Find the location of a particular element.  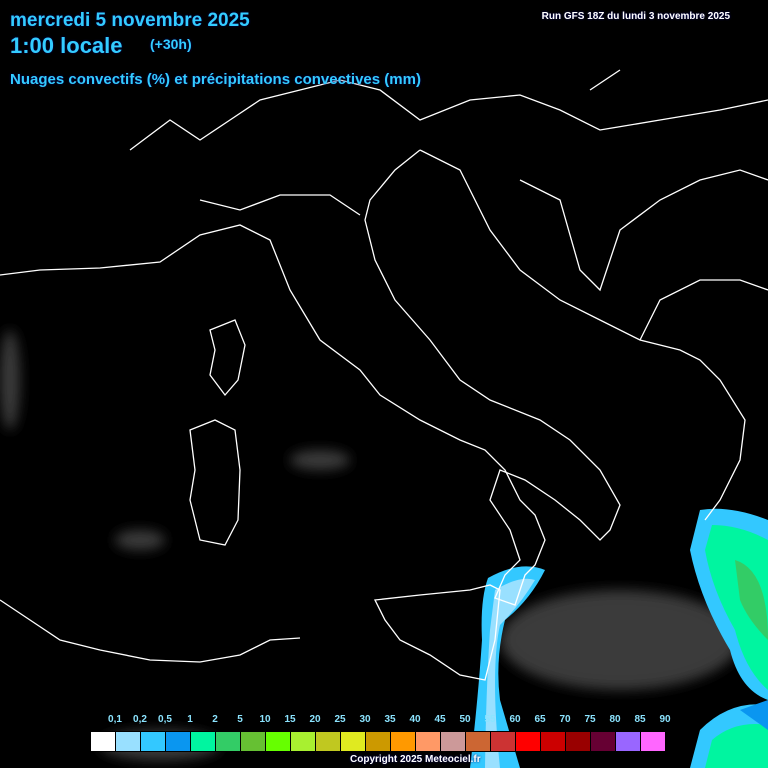

color-legend is located at coordinates (378, 741).